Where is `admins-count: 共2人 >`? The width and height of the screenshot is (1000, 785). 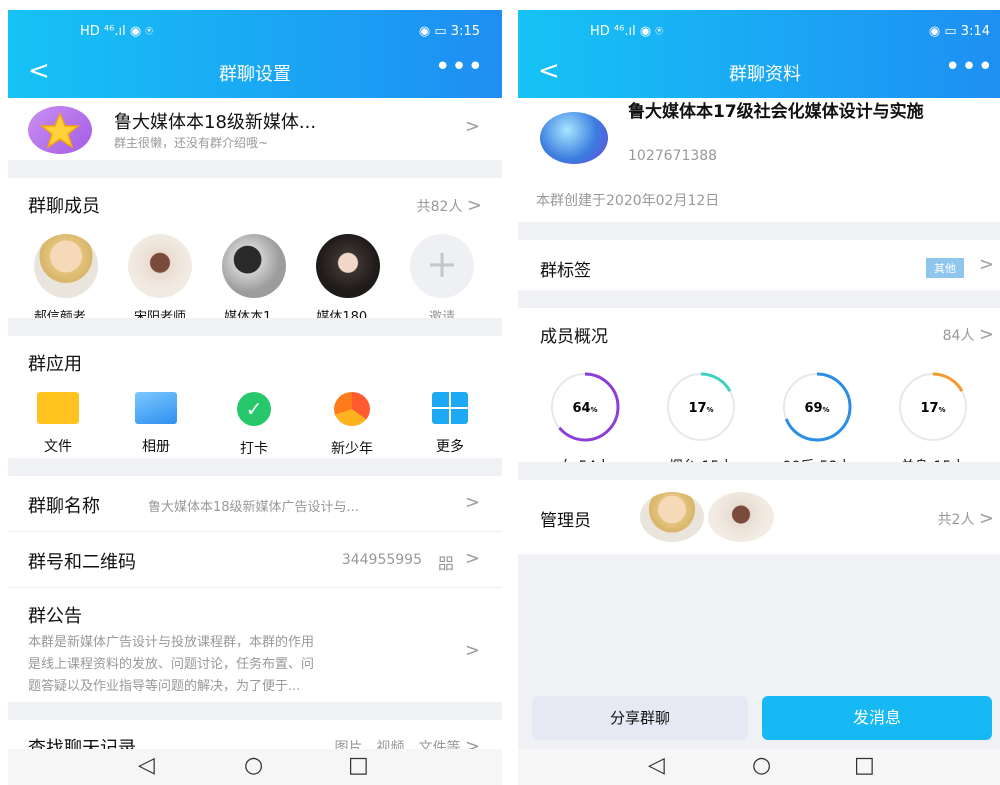 admins-count: 共2人 > is located at coordinates (965, 518).